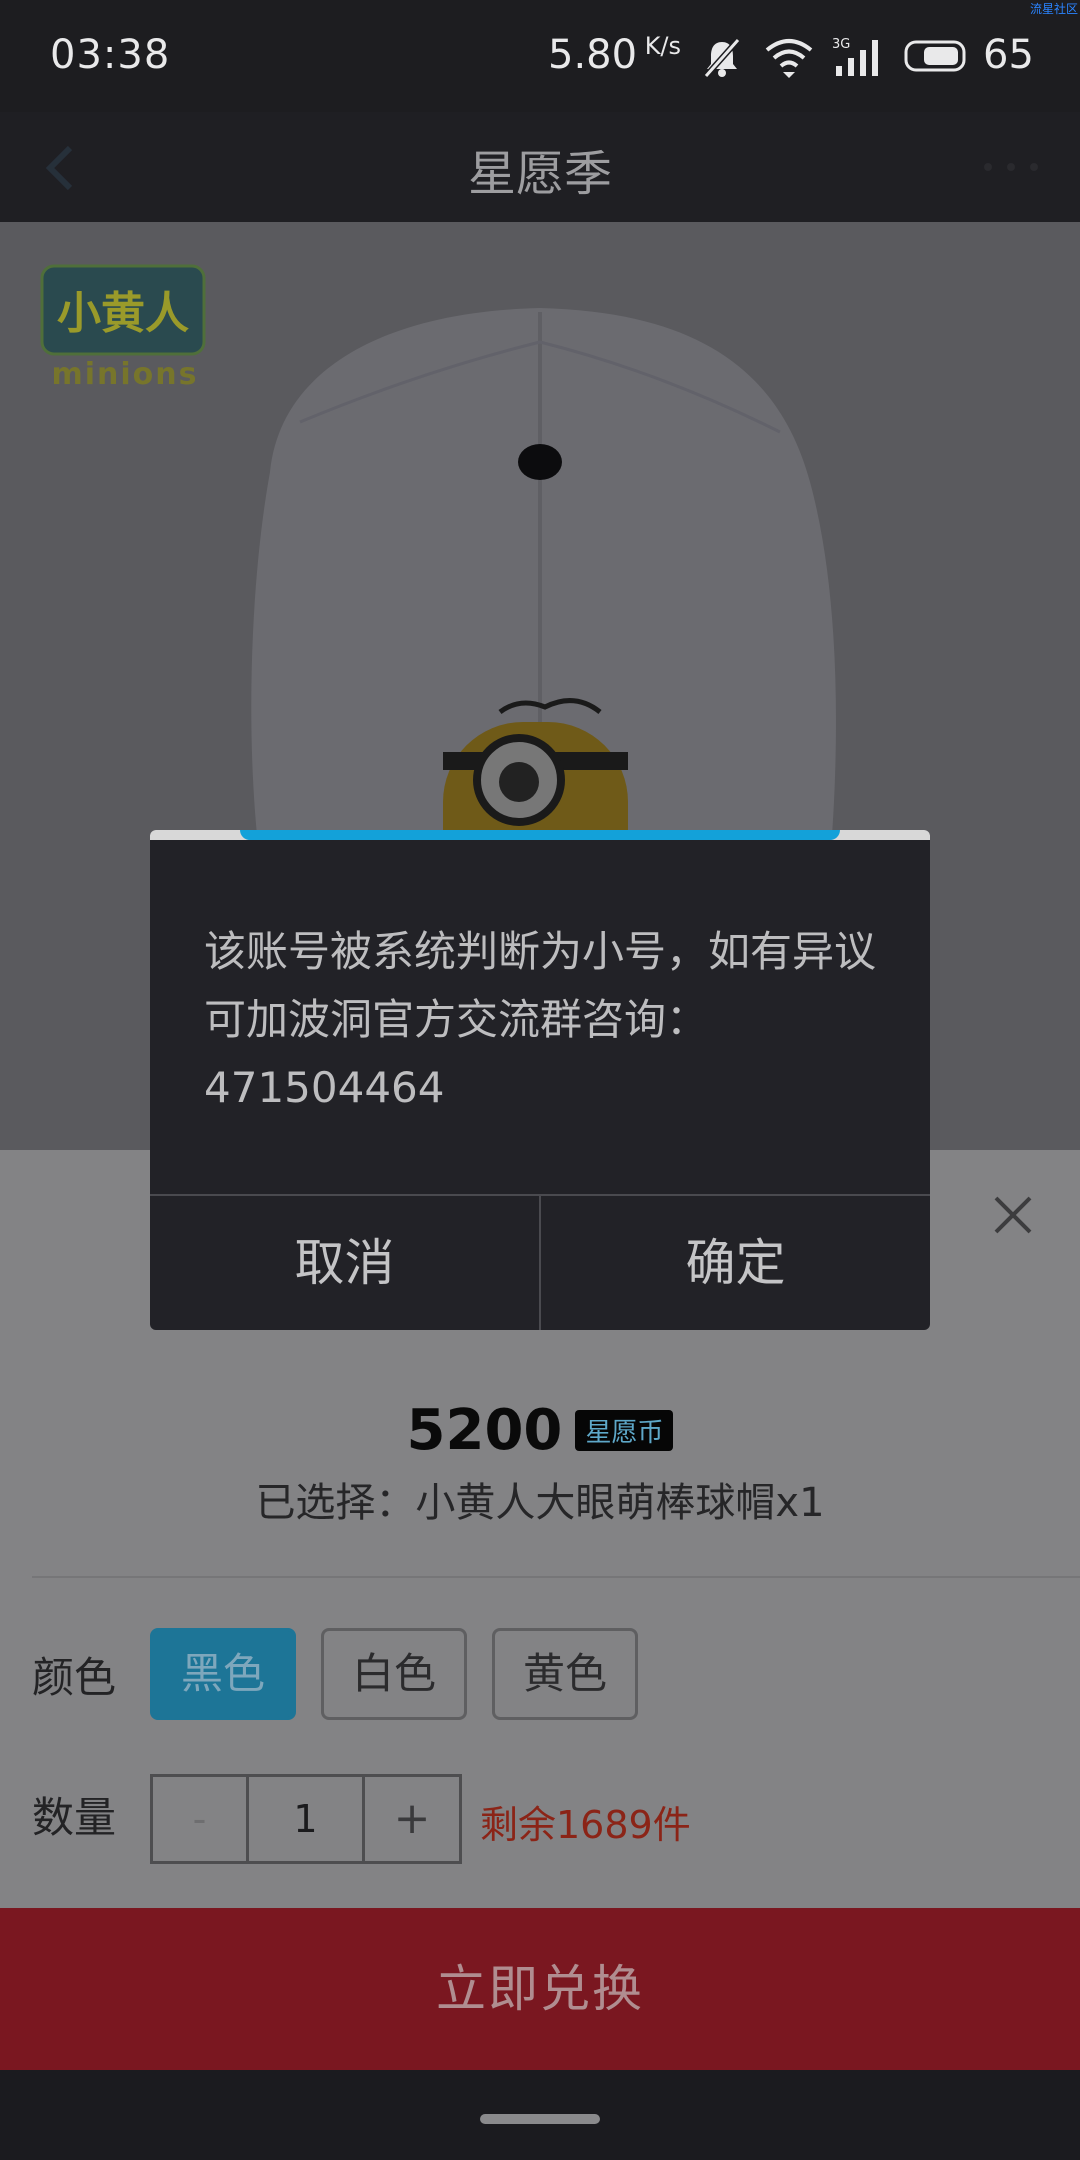 Image resolution: width=1080 pixels, height=2160 pixels. Describe the element at coordinates (540, 835) in the screenshot. I see `dialog-accent-bar` at that location.